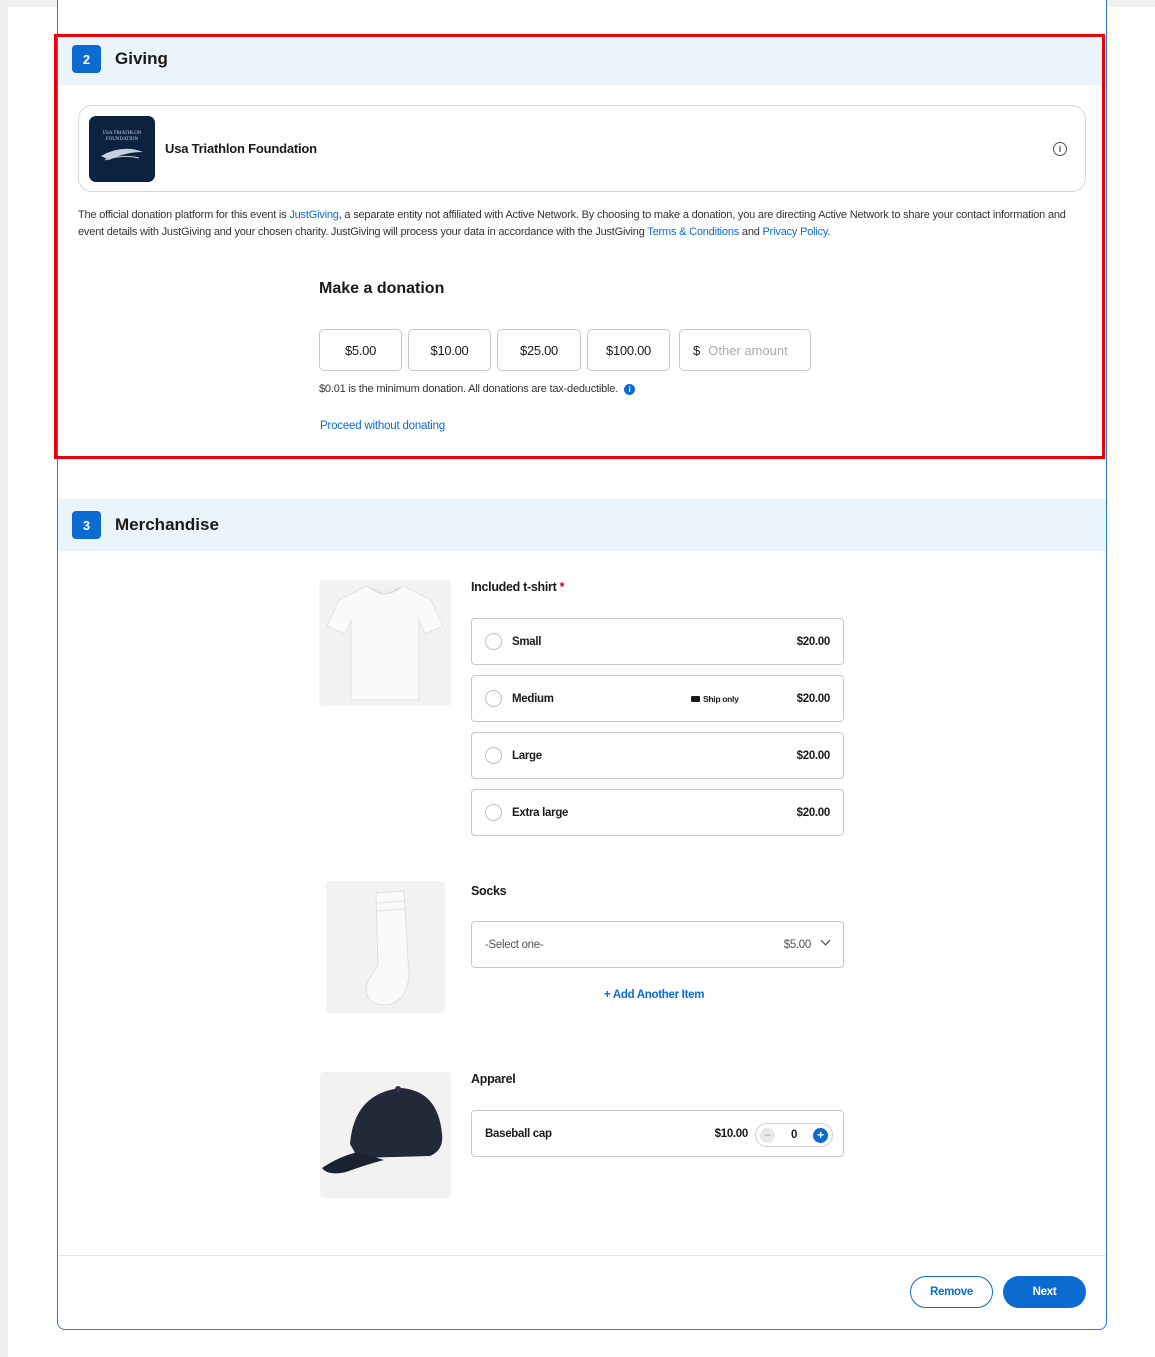 Image resolution: width=1155 pixels, height=1357 pixels. What do you see at coordinates (695, 698) in the screenshot?
I see `truck-icon` at bounding box center [695, 698].